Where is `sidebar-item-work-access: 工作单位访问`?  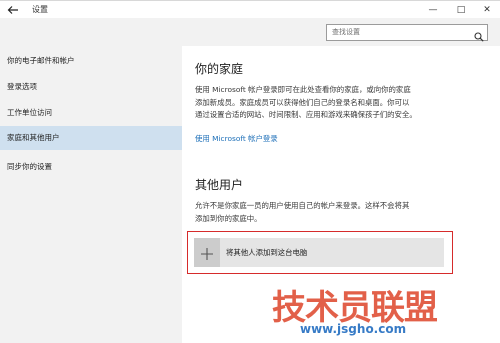 sidebar-item-work-access: 工作单位访问 is located at coordinates (91, 113).